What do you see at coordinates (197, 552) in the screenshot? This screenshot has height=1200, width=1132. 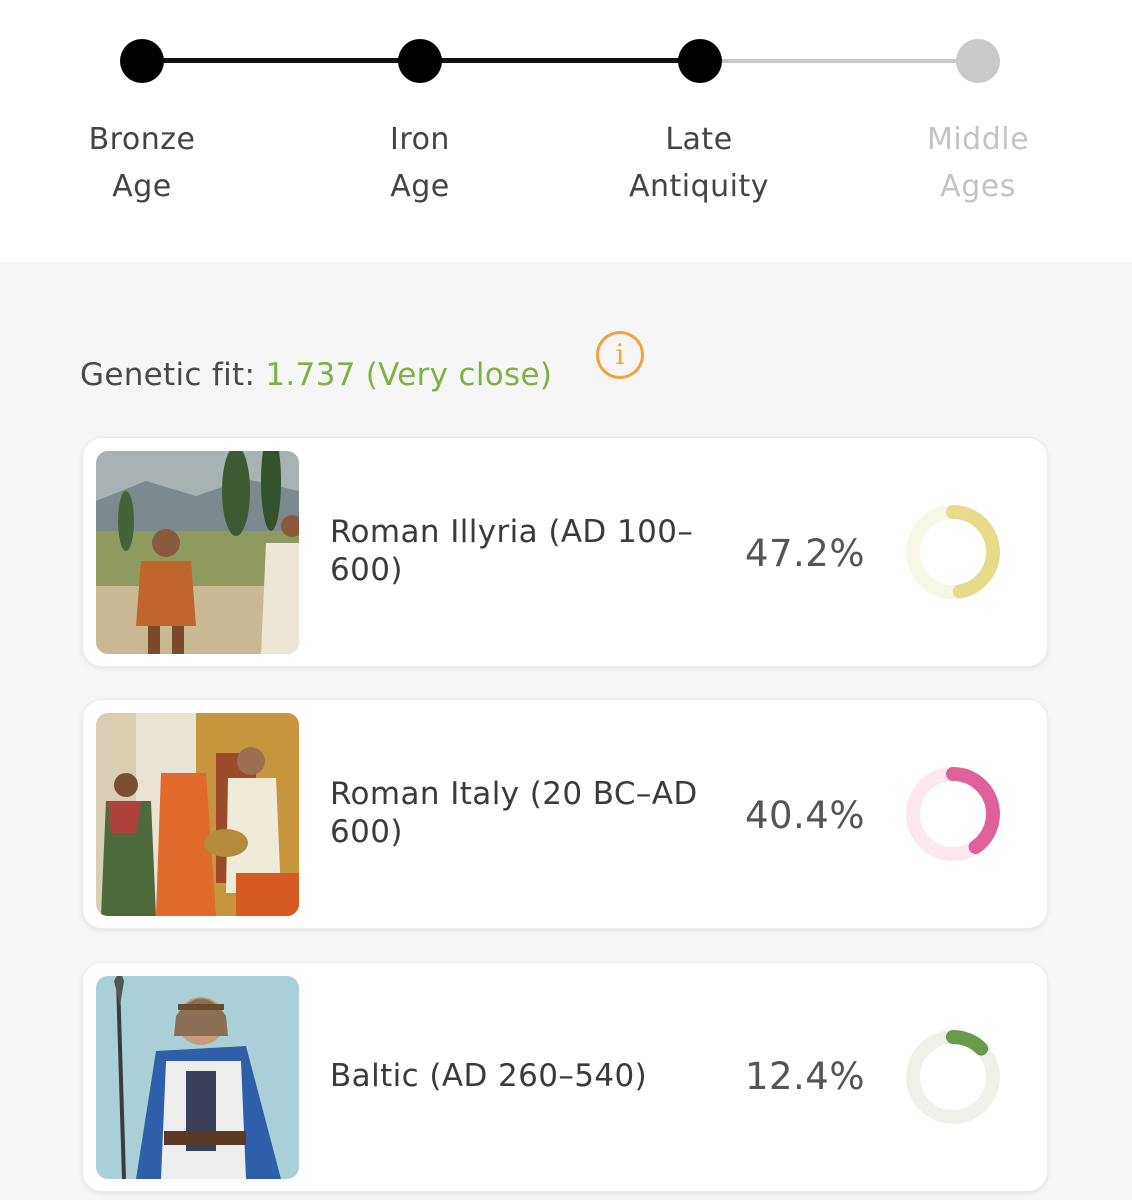 I see `roman-illyria-painting` at bounding box center [197, 552].